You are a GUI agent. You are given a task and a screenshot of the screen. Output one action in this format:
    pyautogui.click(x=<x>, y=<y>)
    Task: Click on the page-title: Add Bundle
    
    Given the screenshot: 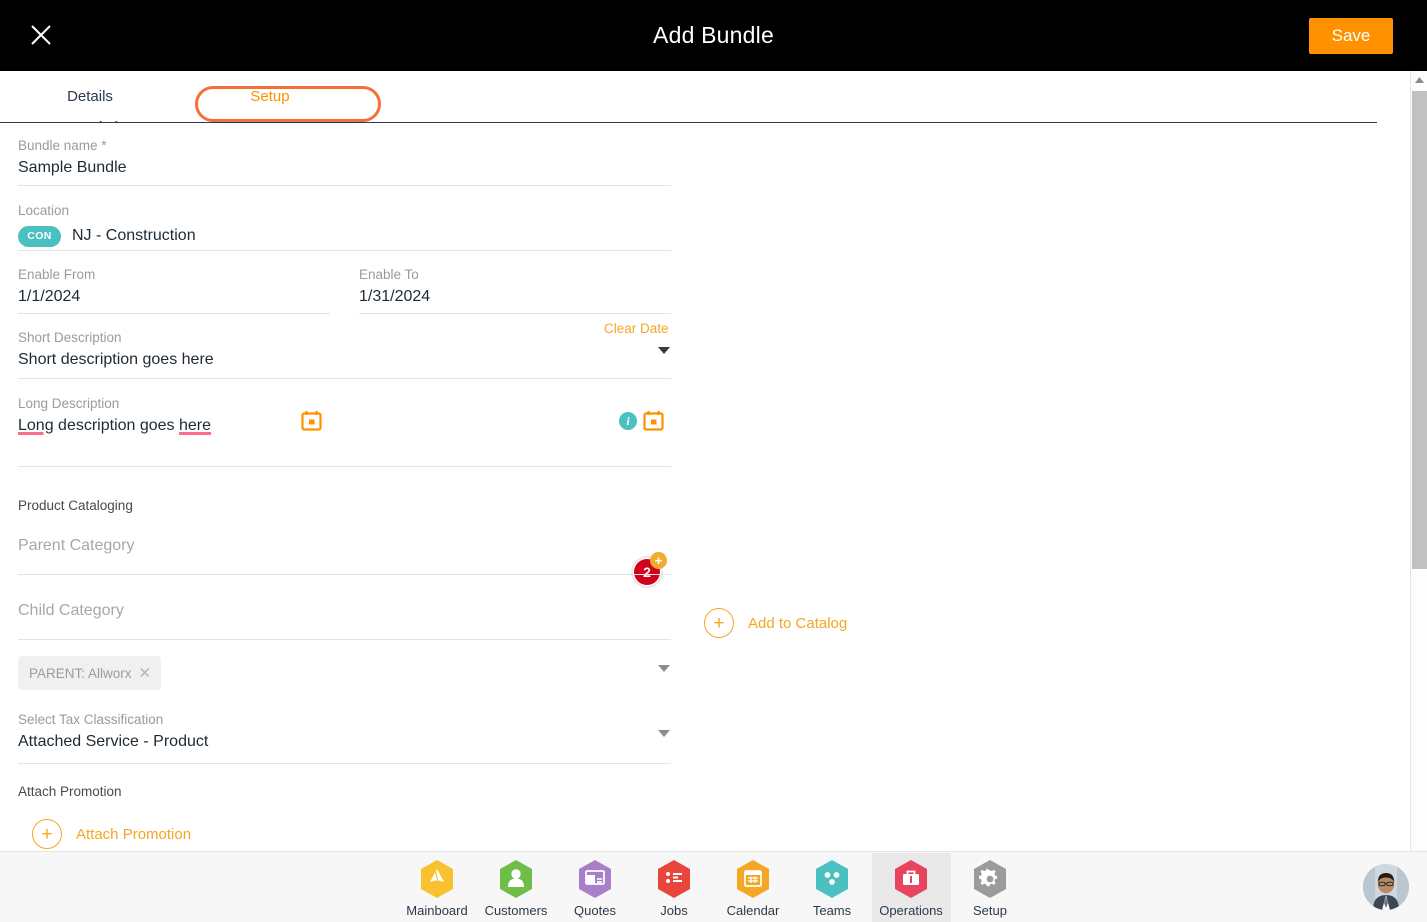 What is the action you would take?
    pyautogui.click(x=713, y=35)
    